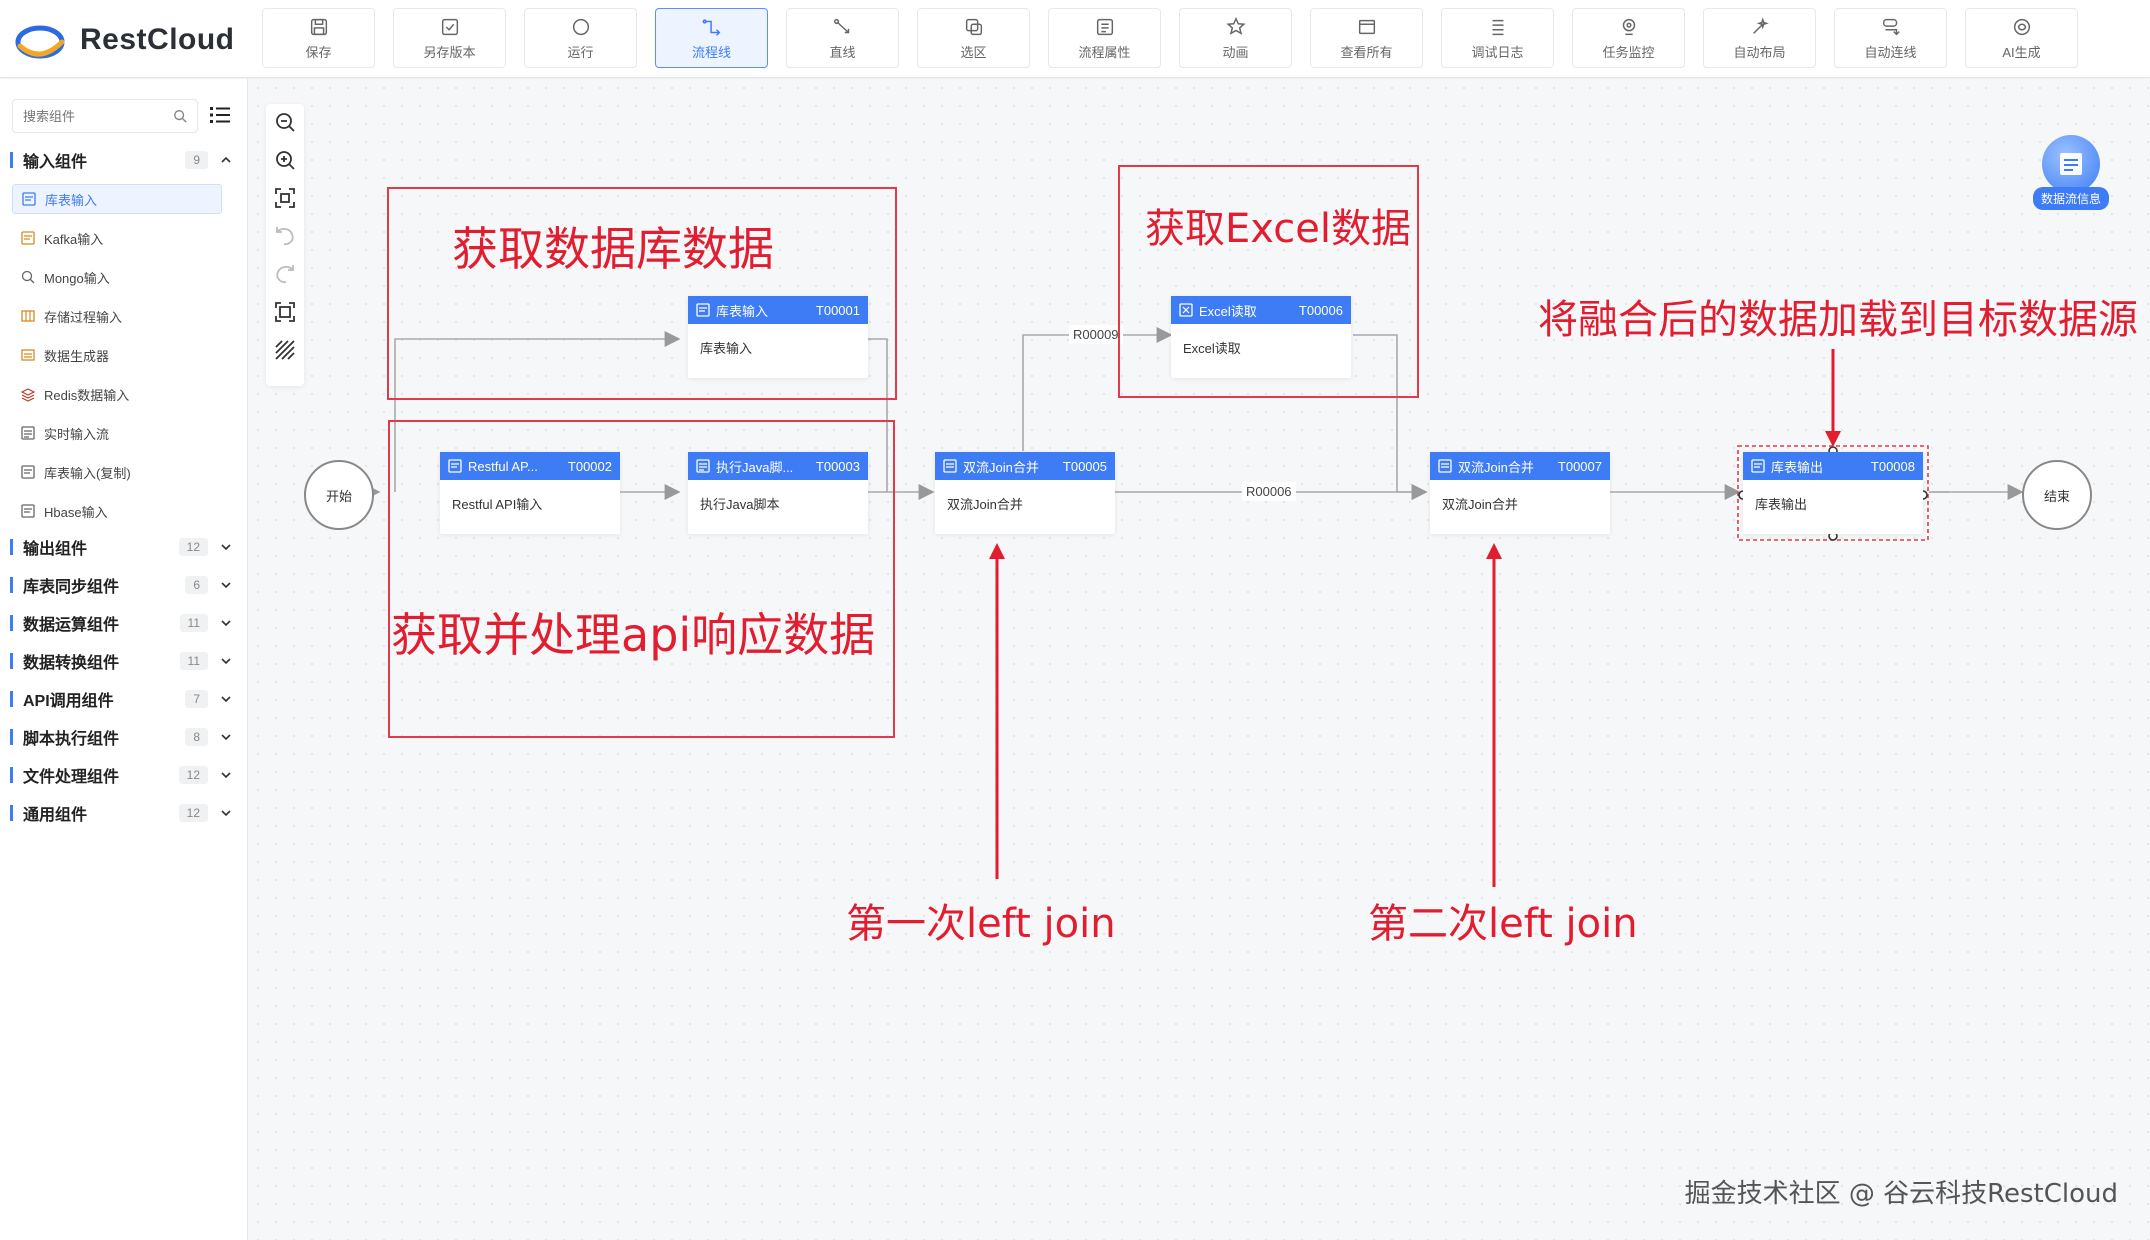 This screenshot has width=2150, height=1240. Describe the element at coordinates (117, 511) in the screenshot. I see `component-item-hbase-input: Hbase输入` at that location.